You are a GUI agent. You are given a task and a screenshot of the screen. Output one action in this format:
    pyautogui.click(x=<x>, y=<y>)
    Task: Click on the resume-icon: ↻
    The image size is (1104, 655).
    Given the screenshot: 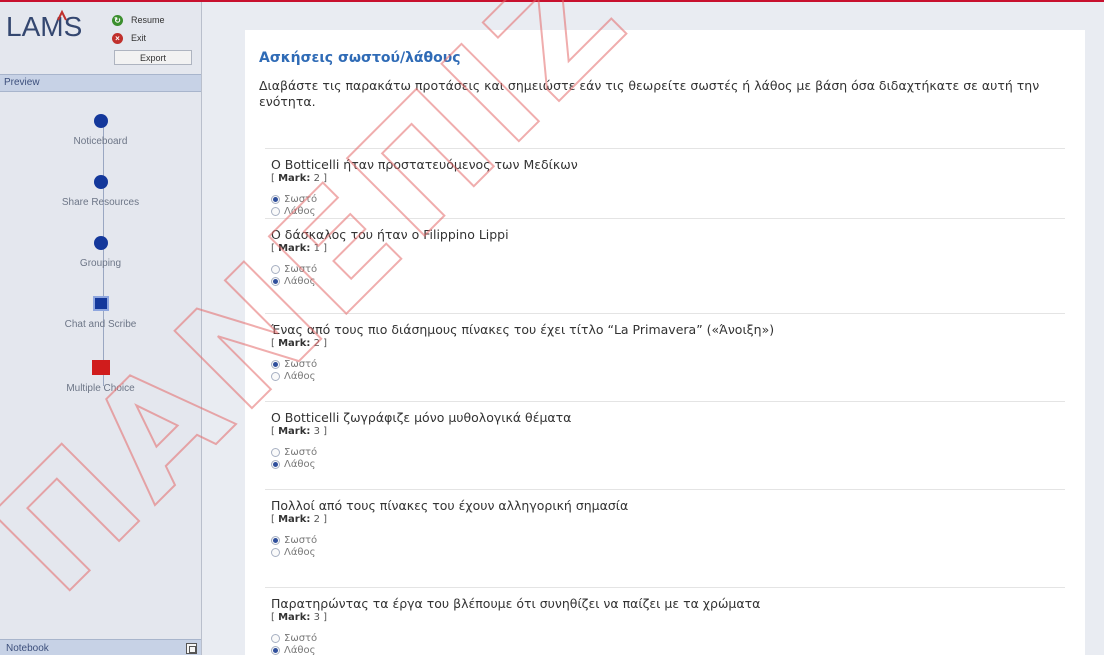 What is the action you would take?
    pyautogui.click(x=117, y=20)
    